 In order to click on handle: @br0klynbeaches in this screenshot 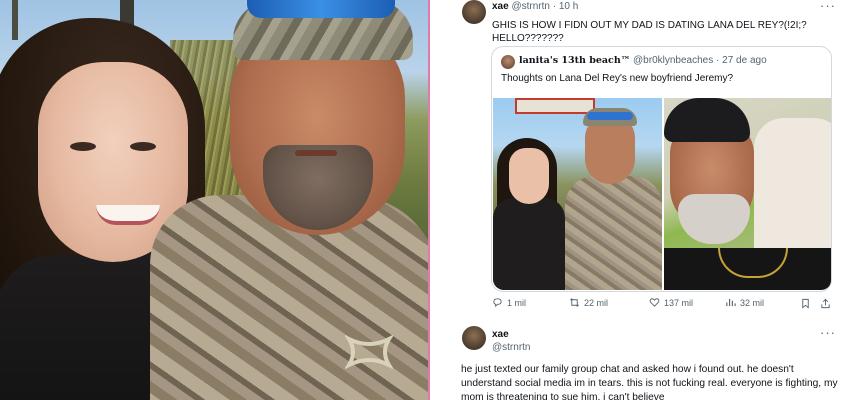, I will do `click(673, 60)`.